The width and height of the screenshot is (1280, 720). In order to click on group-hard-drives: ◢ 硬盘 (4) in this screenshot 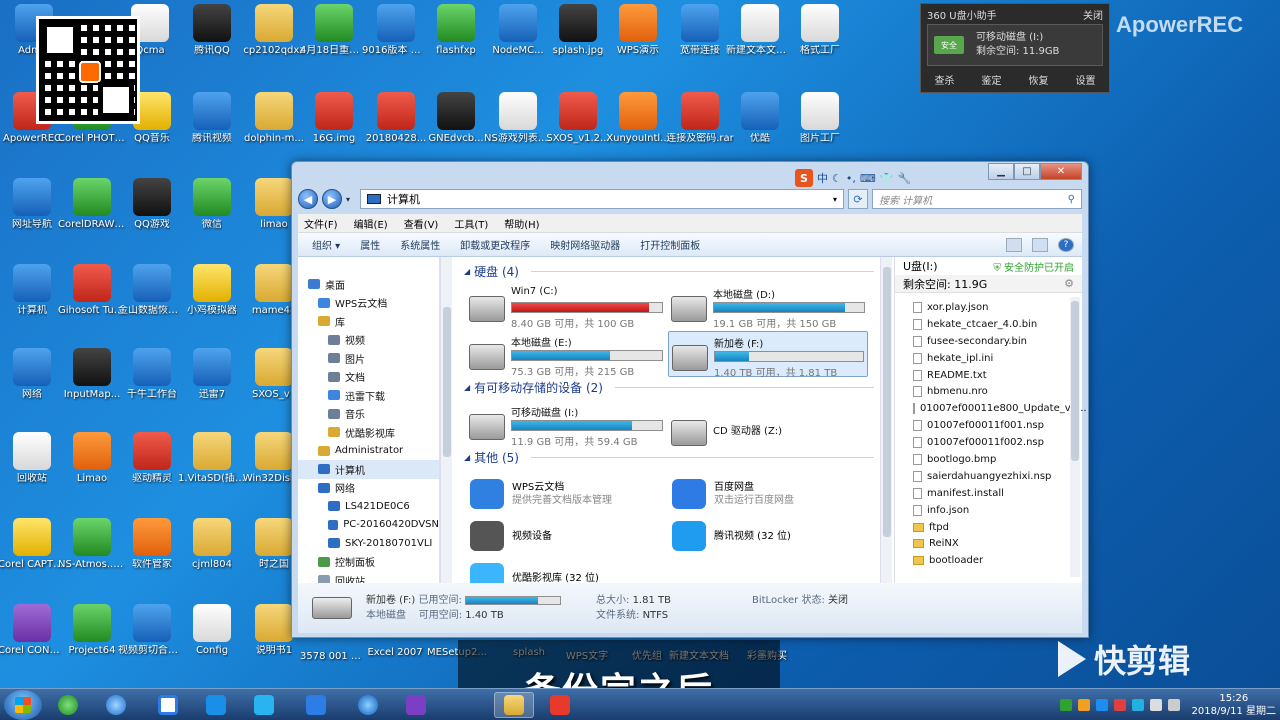, I will do `click(669, 271)`.